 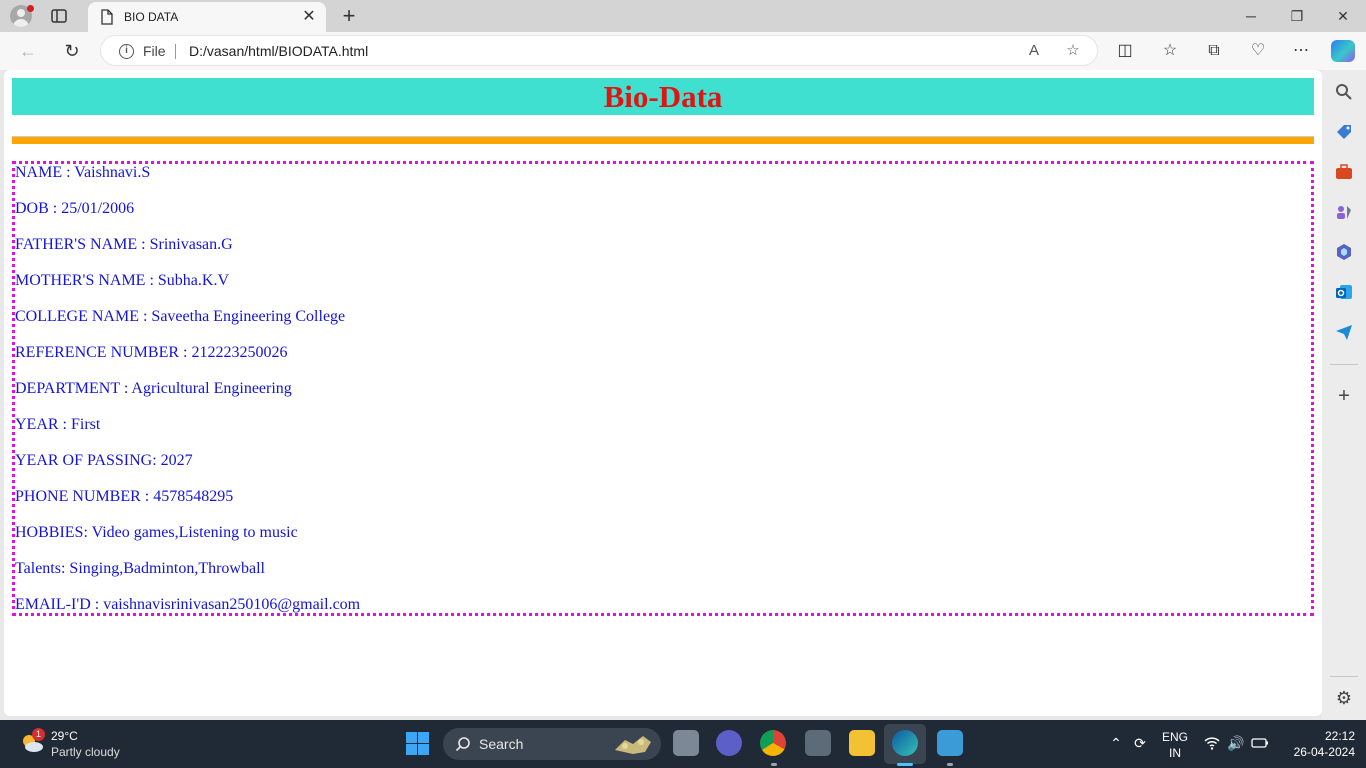 I want to click on notepad-icon, so click(x=950, y=743).